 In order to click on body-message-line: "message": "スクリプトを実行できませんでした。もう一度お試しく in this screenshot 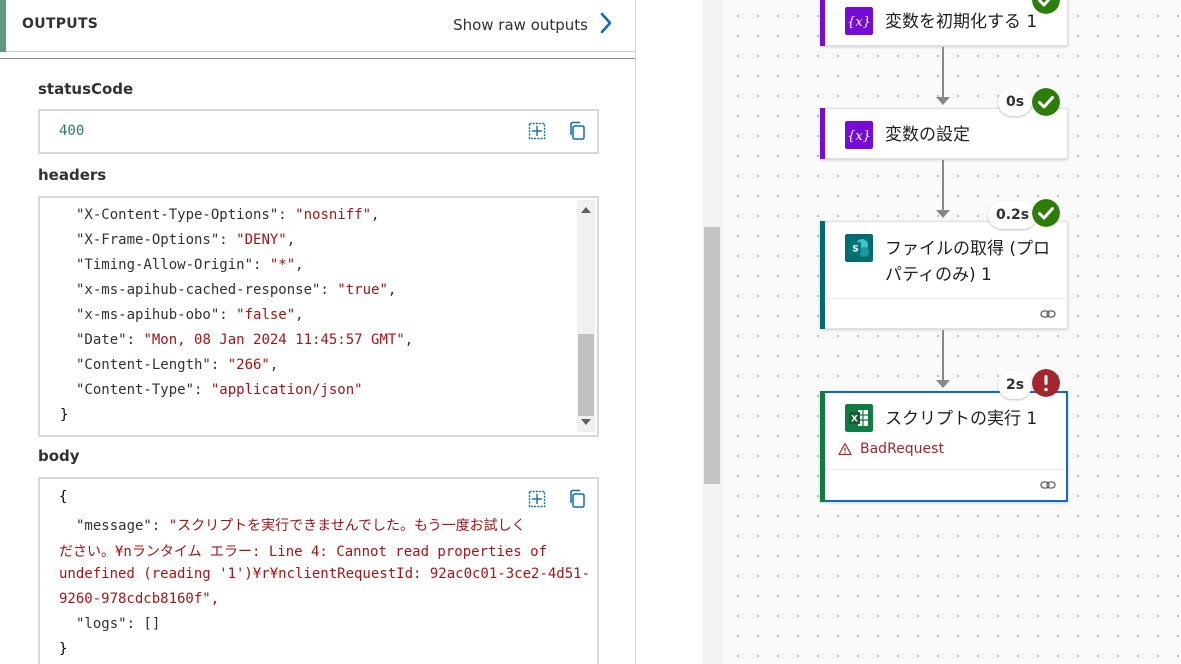, I will do `click(301, 526)`.